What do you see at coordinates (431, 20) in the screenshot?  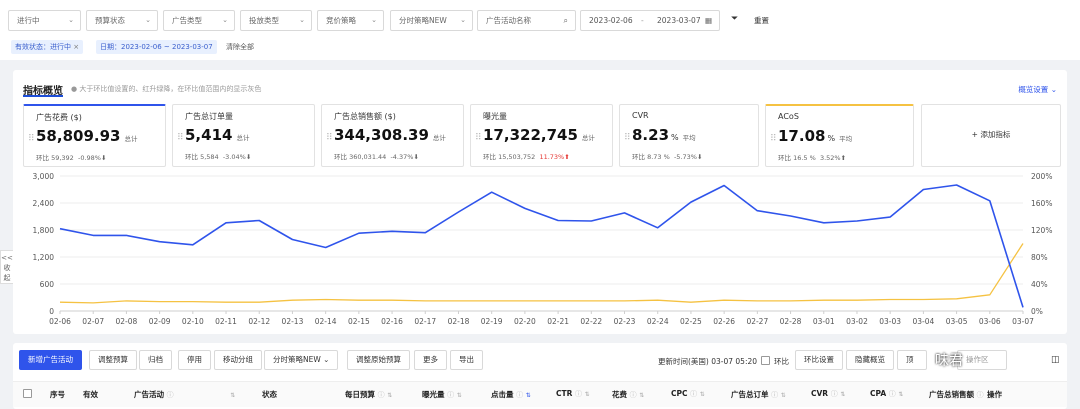 I see `dayparting-select: 分时策略NEW ⌄` at bounding box center [431, 20].